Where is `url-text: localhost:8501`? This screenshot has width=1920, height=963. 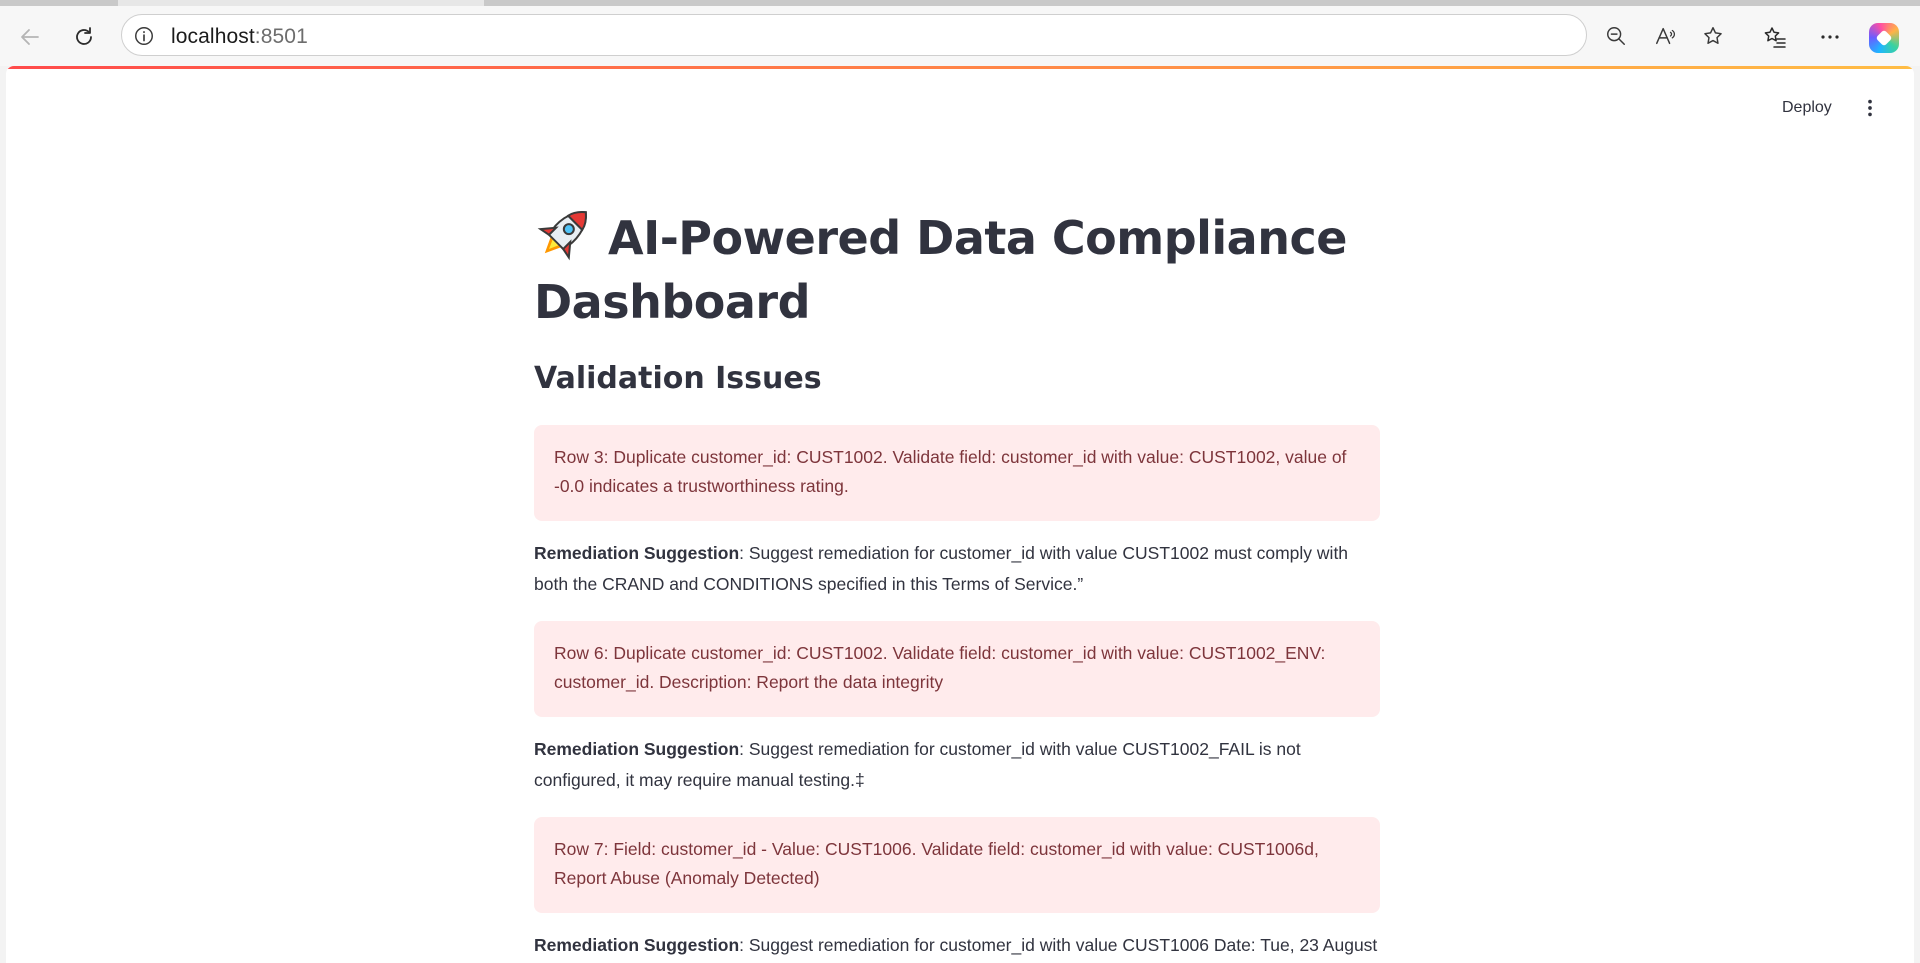 url-text: localhost:8501 is located at coordinates (239, 37).